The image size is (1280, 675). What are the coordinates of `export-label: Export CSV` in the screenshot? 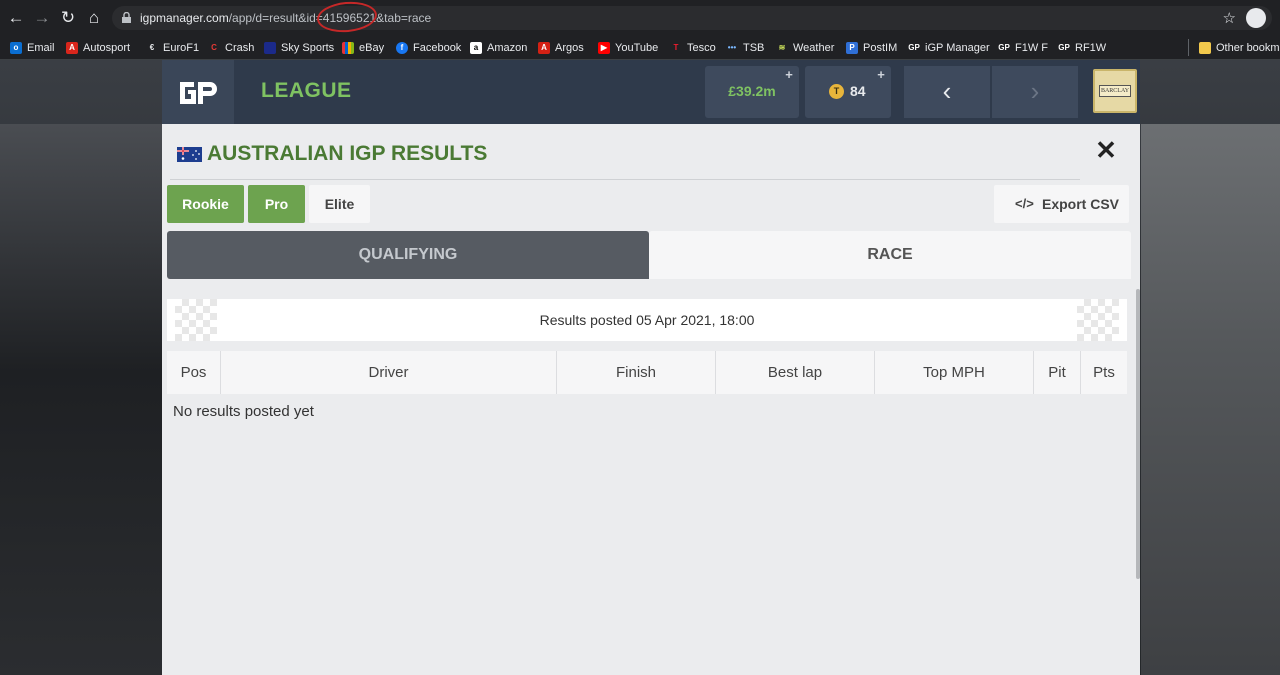 It's located at (1081, 204).